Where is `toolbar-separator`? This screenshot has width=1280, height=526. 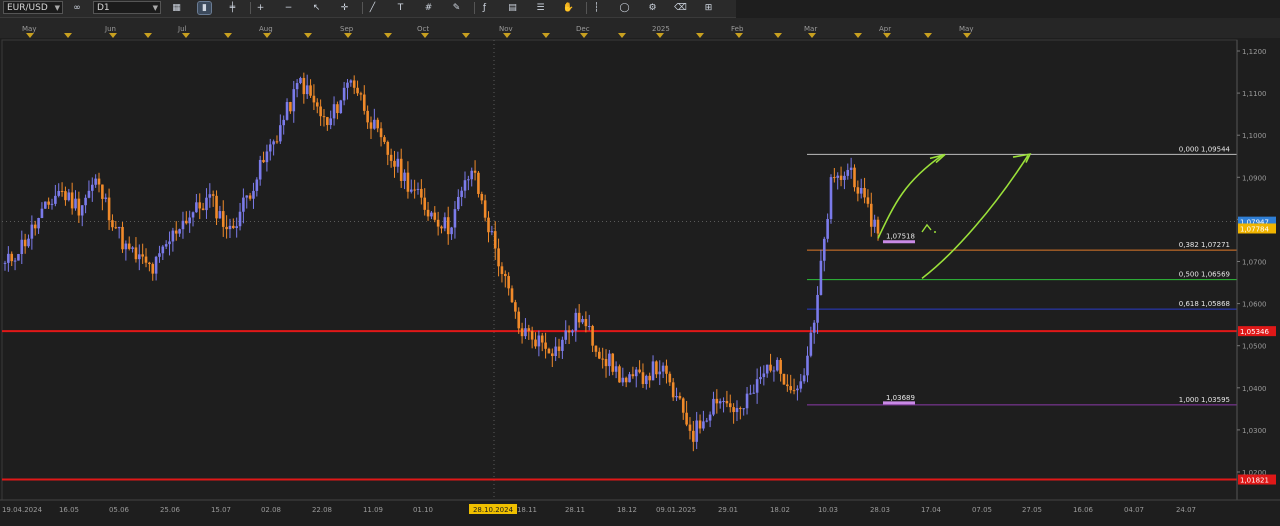
toolbar-separator is located at coordinates (250, 8).